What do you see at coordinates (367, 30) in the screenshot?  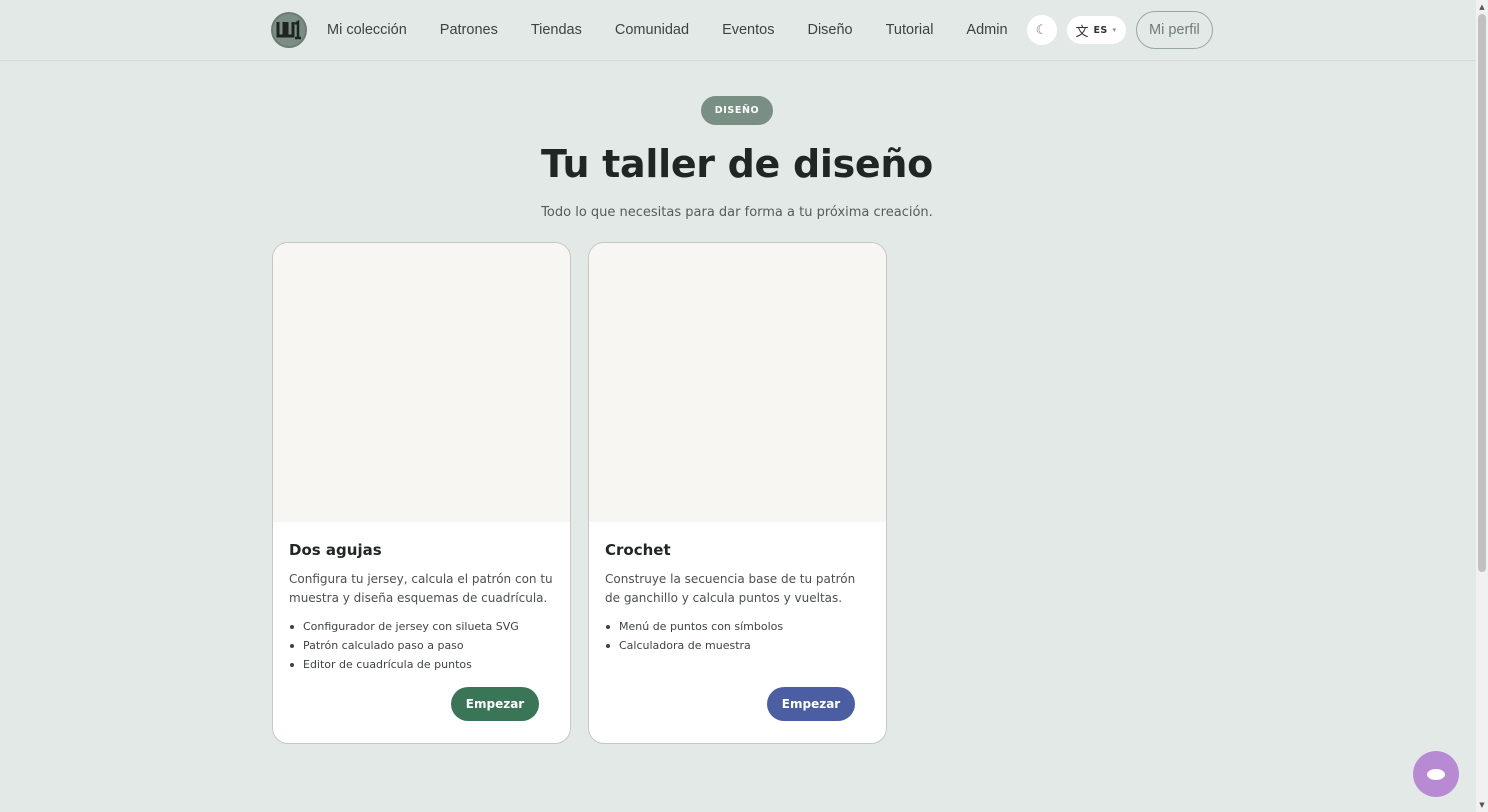 I see `nav-link-mi-coleccion: Mi colección` at bounding box center [367, 30].